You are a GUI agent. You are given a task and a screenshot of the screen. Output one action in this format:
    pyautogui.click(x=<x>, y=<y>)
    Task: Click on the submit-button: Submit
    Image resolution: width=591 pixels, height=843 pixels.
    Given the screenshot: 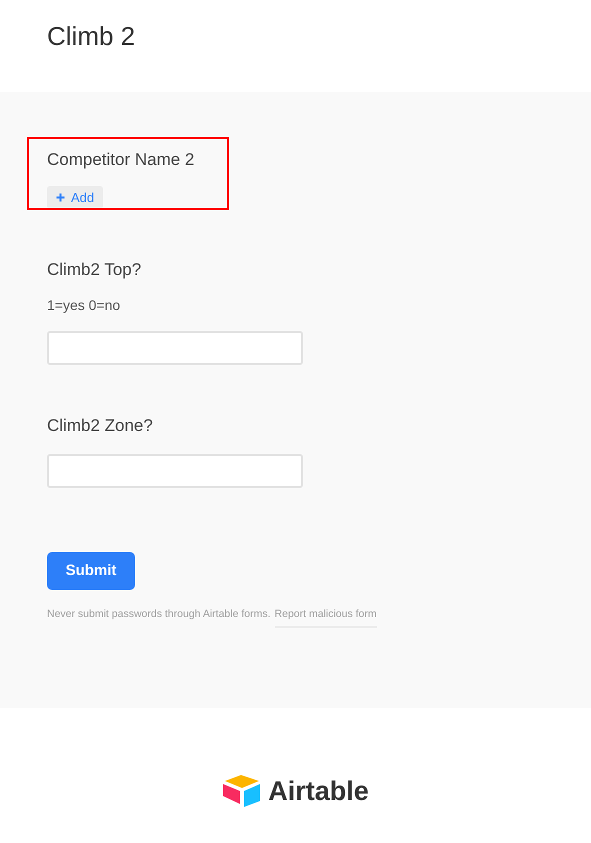 What is the action you would take?
    pyautogui.click(x=91, y=571)
    